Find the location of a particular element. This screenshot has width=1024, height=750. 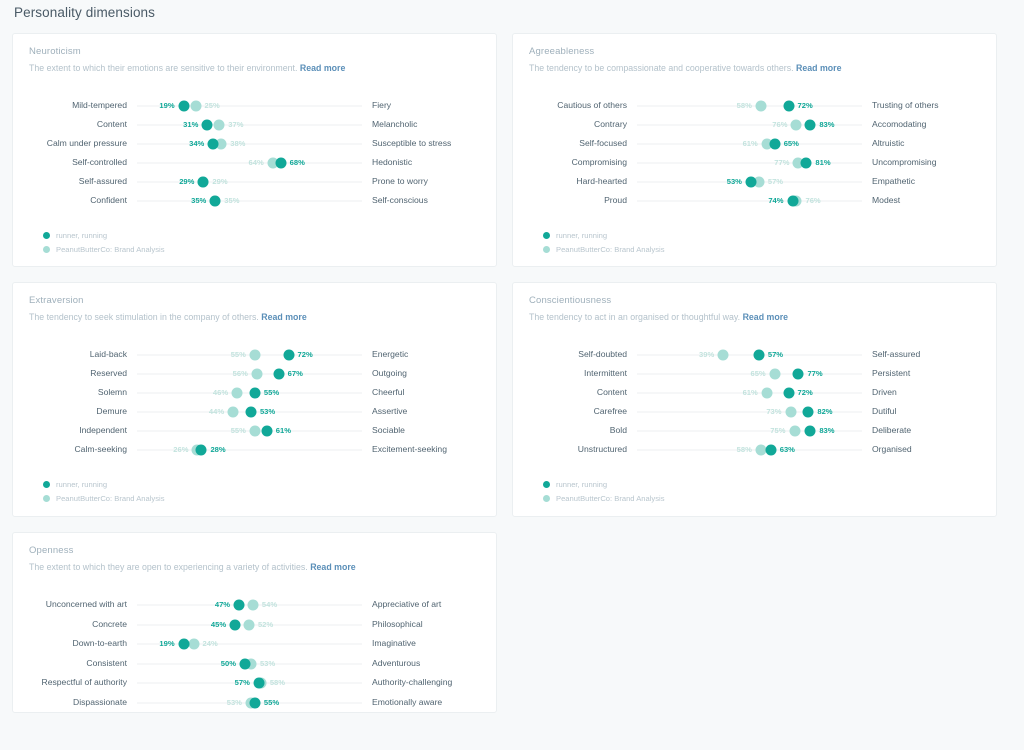

trait-right-label: Energetic is located at coordinates (390, 354).